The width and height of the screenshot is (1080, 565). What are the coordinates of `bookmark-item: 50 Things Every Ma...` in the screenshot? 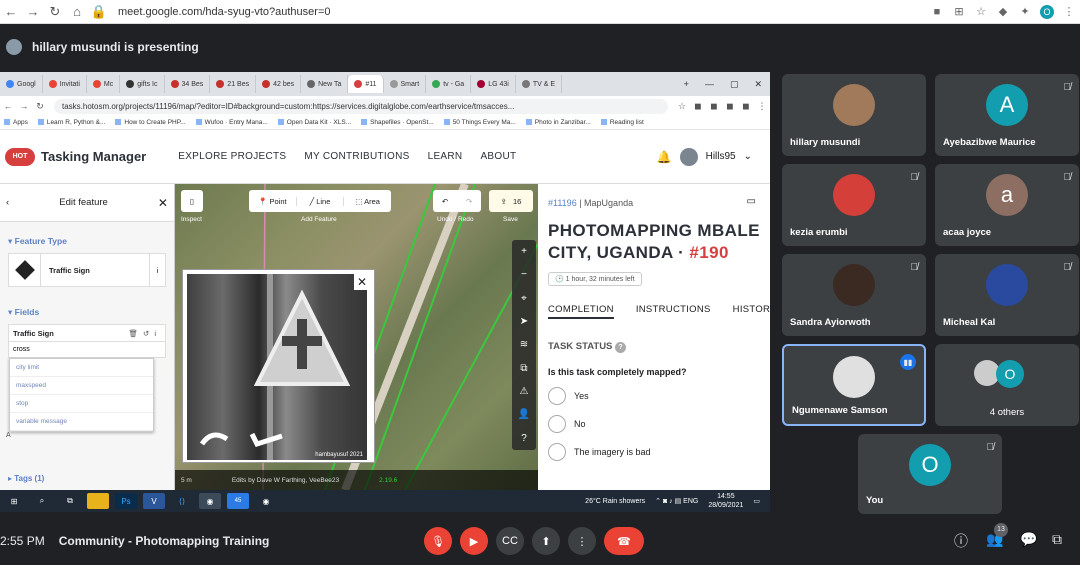 It's located at (480, 122).